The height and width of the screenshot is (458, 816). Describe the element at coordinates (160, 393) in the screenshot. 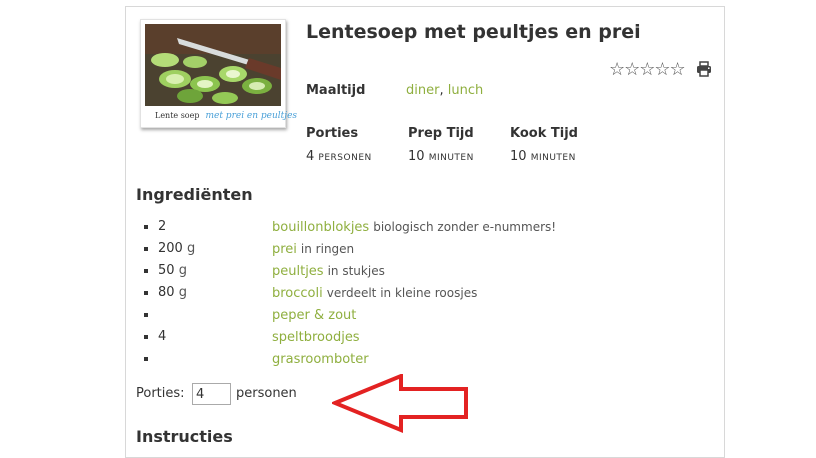

I see `servings-label: Porties:` at that location.